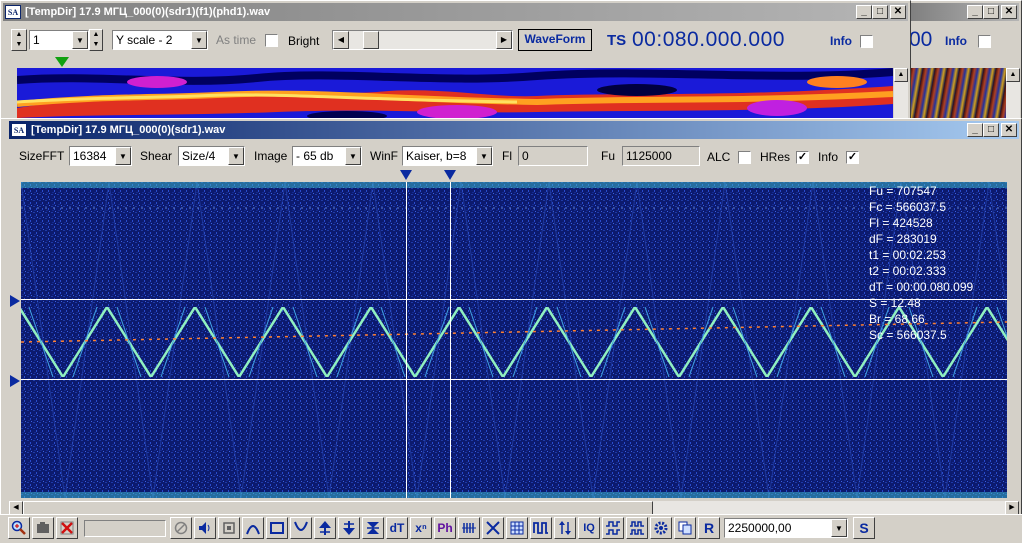 The width and height of the screenshot is (1022, 543). Describe the element at coordinates (984, 41) in the screenshot. I see `right-info-checkbox` at that location.